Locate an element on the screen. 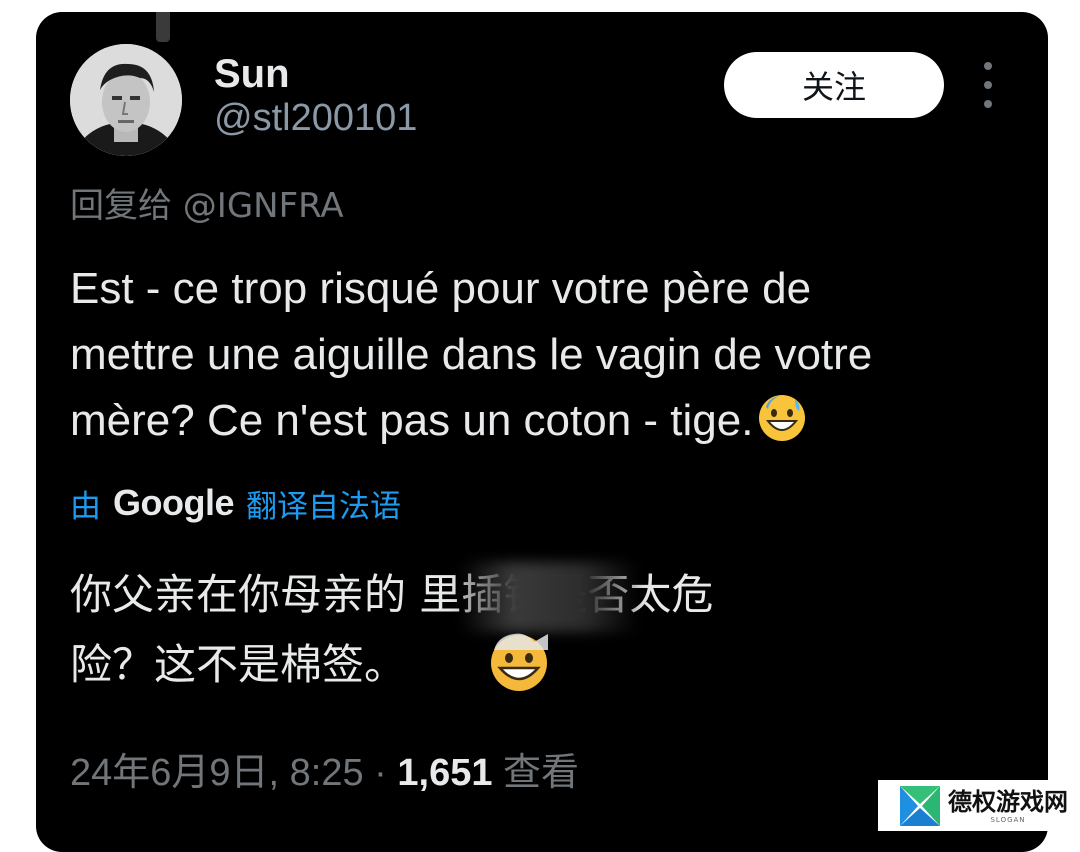 Image resolution: width=1080 pixels, height=852 pixels. user-name: Sun is located at coordinates (252, 74).